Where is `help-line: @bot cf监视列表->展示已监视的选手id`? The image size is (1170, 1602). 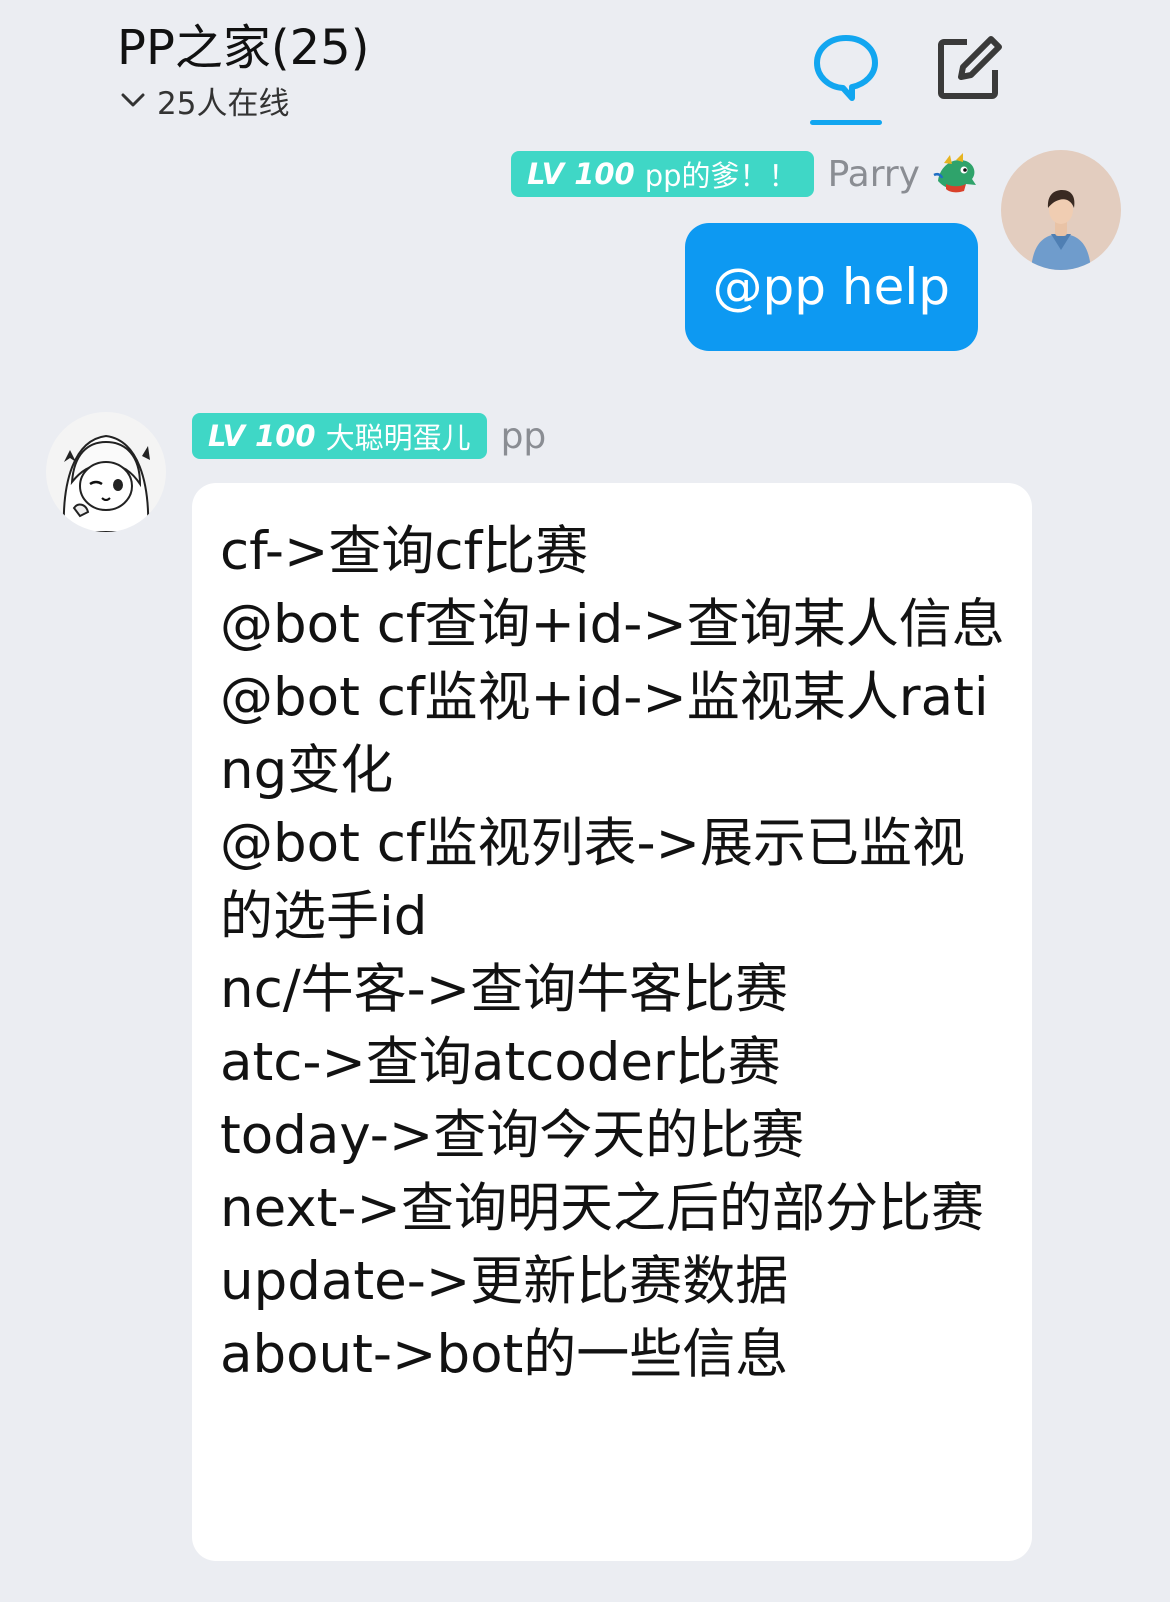
help-line: @bot cf监视列表->展示已监视的选手id is located at coordinates (593, 880).